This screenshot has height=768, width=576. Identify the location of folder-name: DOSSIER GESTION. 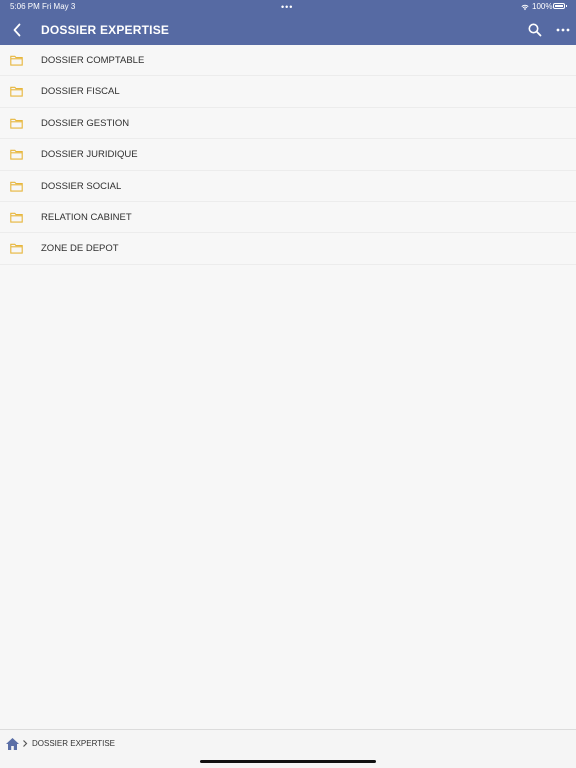
(85, 123).